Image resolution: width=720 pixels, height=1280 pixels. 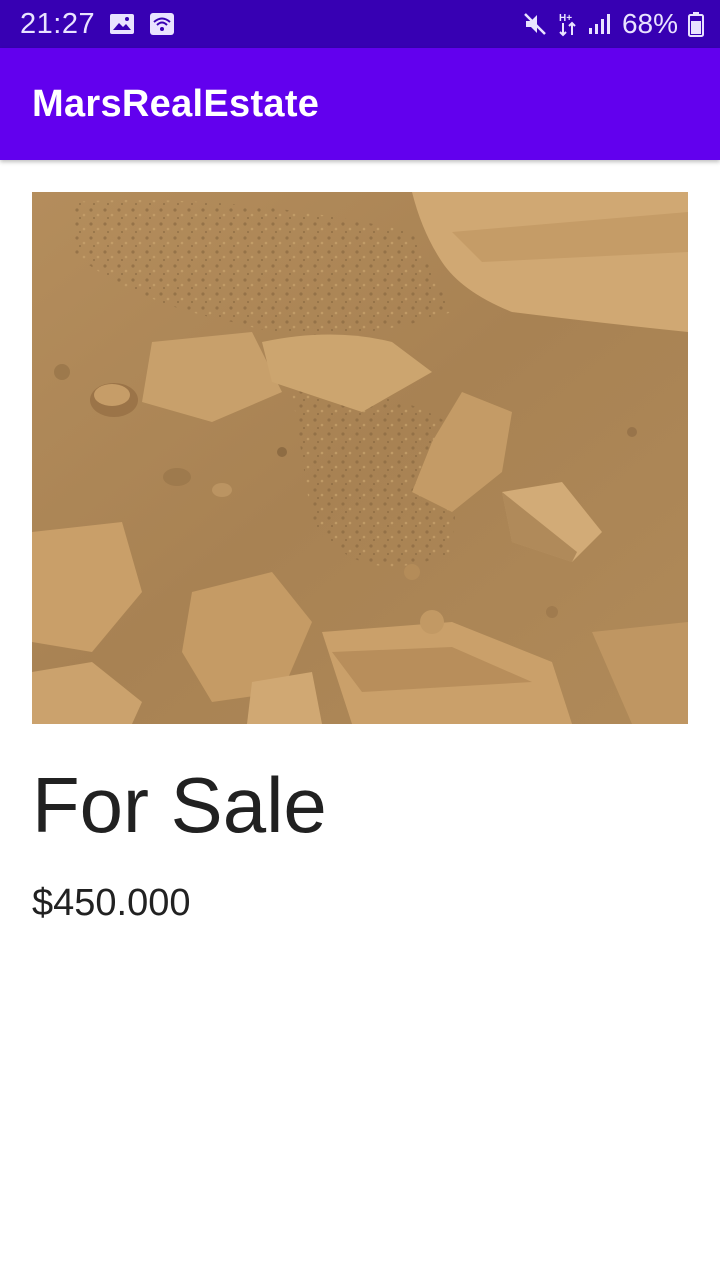 I want to click on app-title: MarsRealEstate, so click(x=176, y=103).